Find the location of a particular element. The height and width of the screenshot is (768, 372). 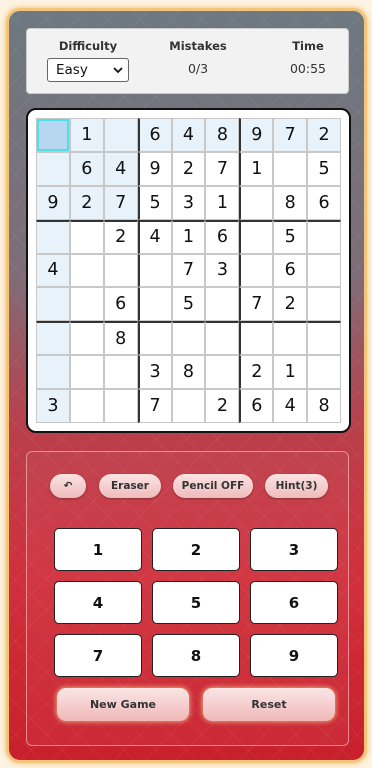

undo-button: ↶ is located at coordinates (68, 486).